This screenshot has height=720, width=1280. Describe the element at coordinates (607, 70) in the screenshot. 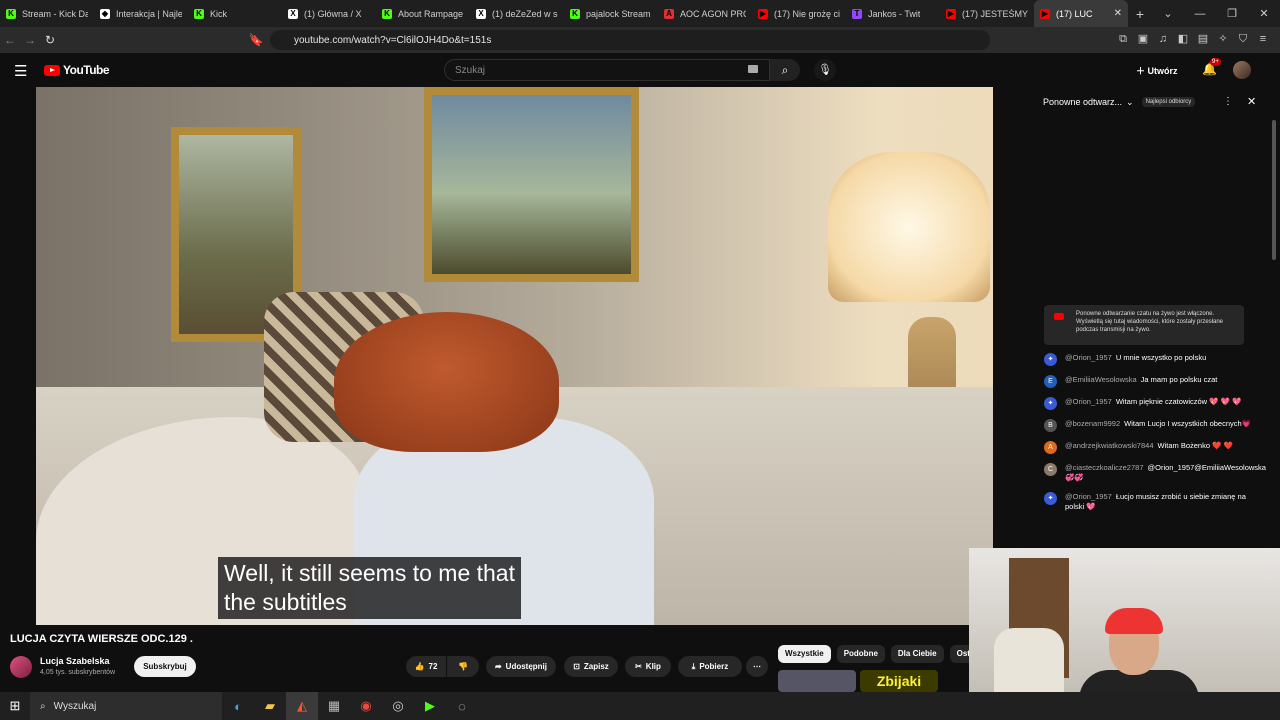

I see `search-input: Szukaj` at that location.